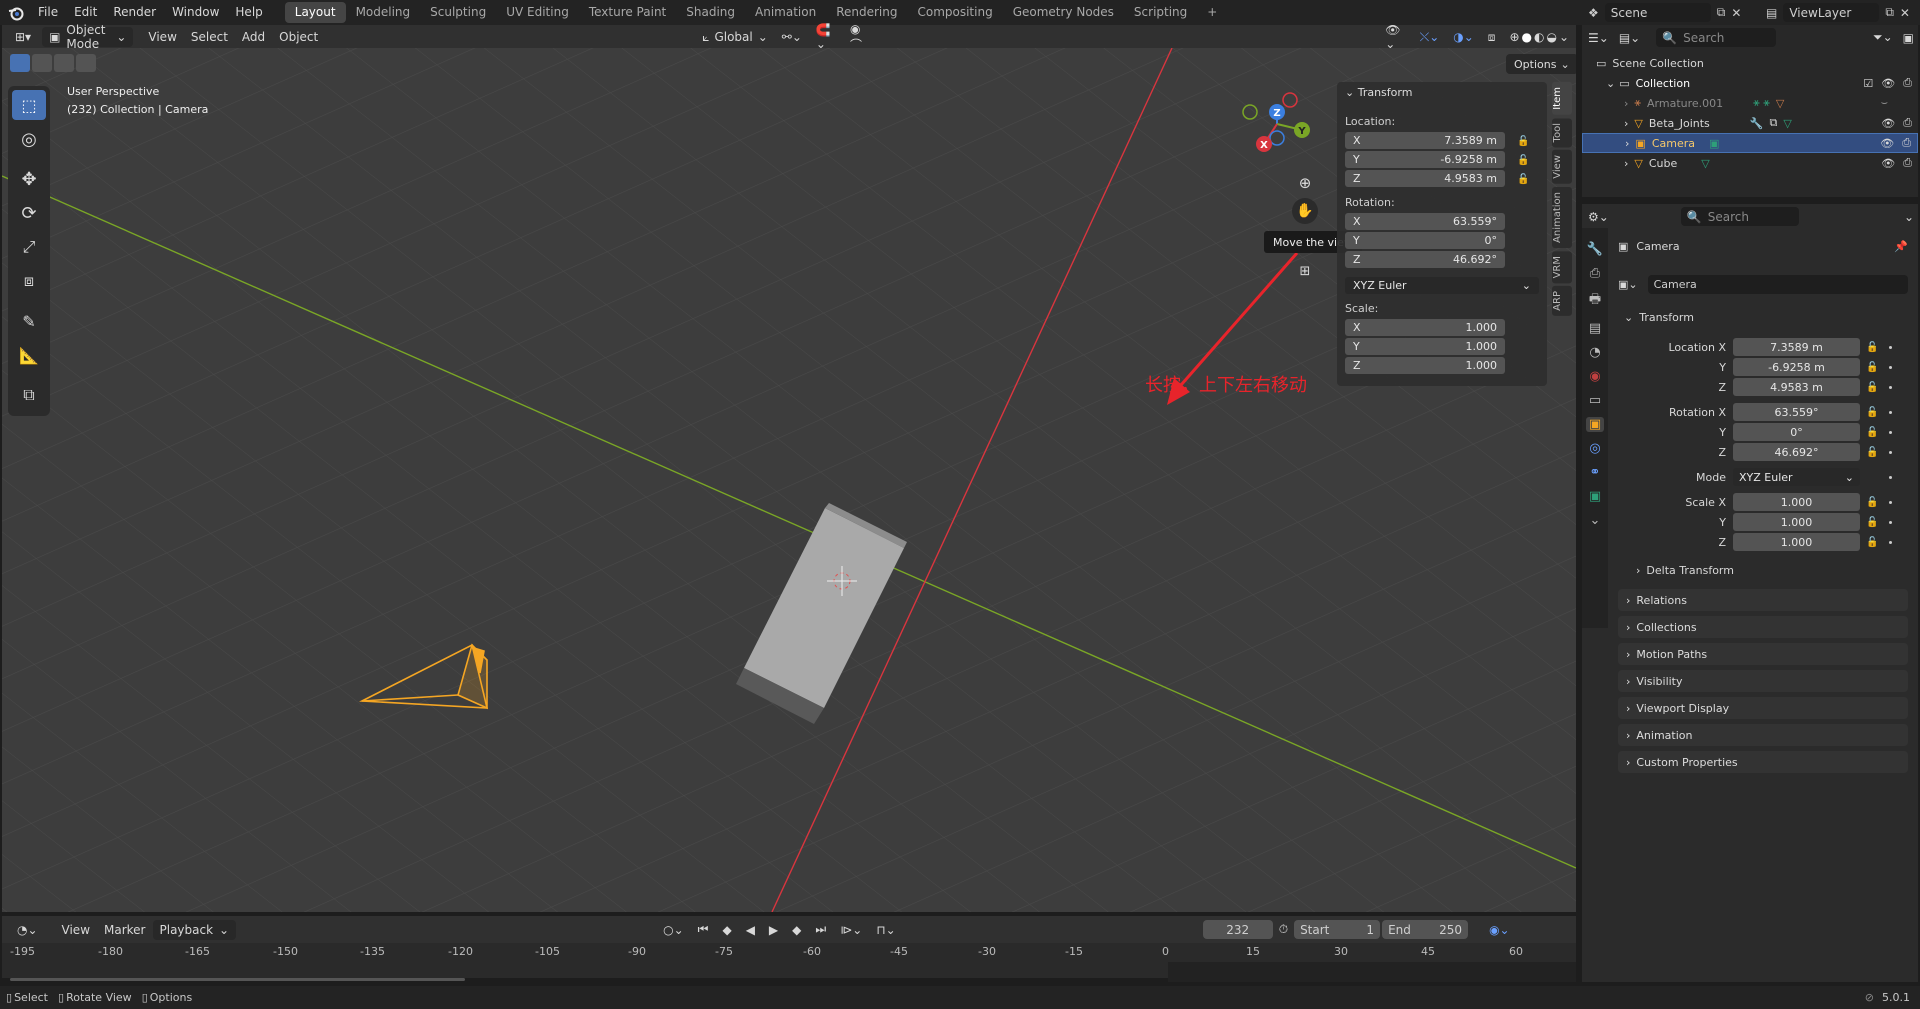 The width and height of the screenshot is (1920, 1009). I want to click on annotate-tool: ✎, so click(29, 321).